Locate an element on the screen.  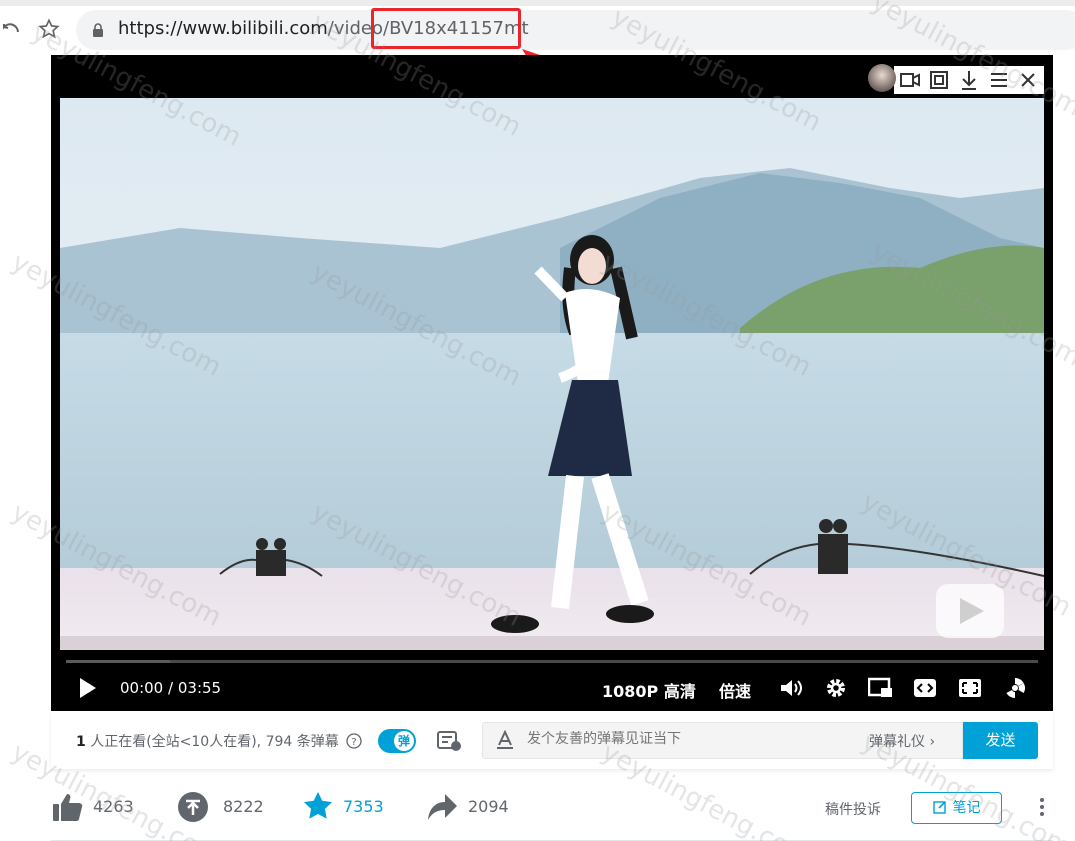
more-icon is located at coordinates (1042, 807).